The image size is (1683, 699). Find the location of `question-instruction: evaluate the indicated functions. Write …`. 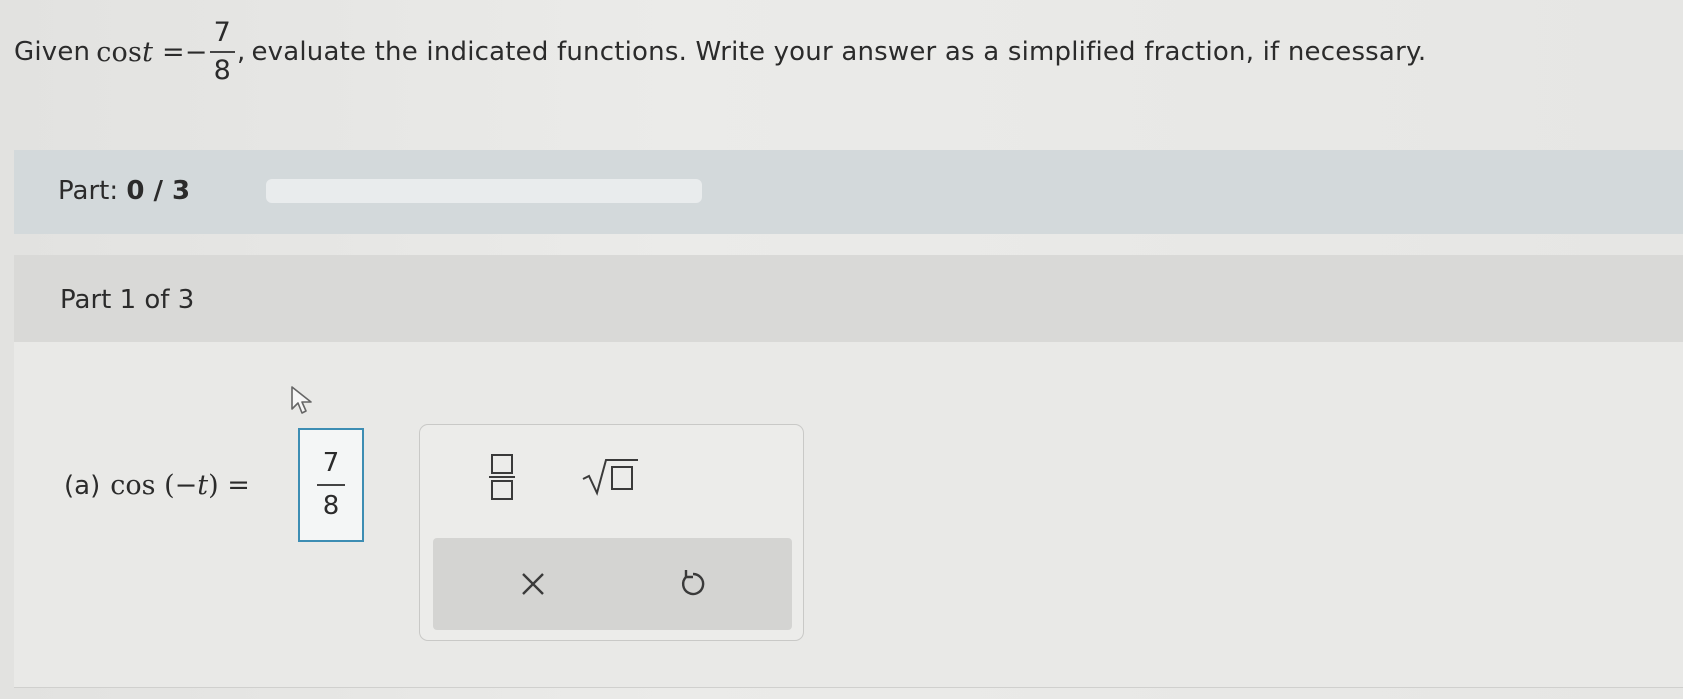

question-instruction: evaluate the indicated functions. Write … is located at coordinates (839, 52).